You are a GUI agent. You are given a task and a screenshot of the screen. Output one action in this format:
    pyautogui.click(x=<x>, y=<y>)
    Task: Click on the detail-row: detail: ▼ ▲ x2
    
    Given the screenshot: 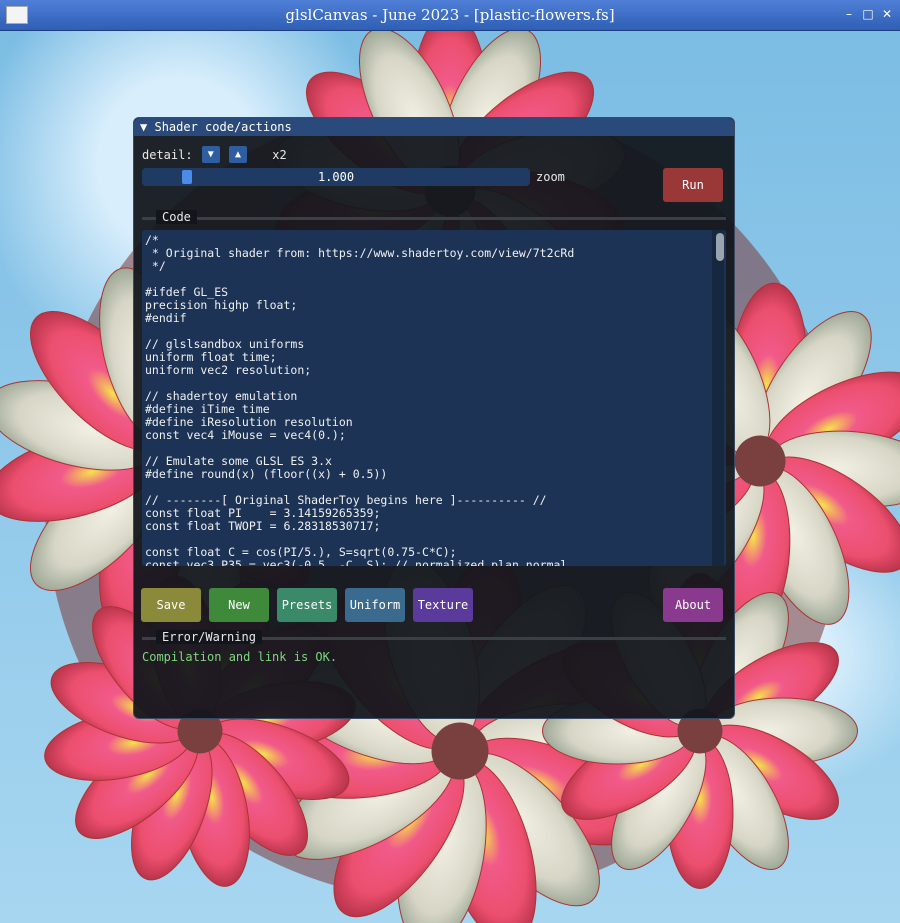 What is the action you would take?
    pyautogui.click(x=214, y=155)
    